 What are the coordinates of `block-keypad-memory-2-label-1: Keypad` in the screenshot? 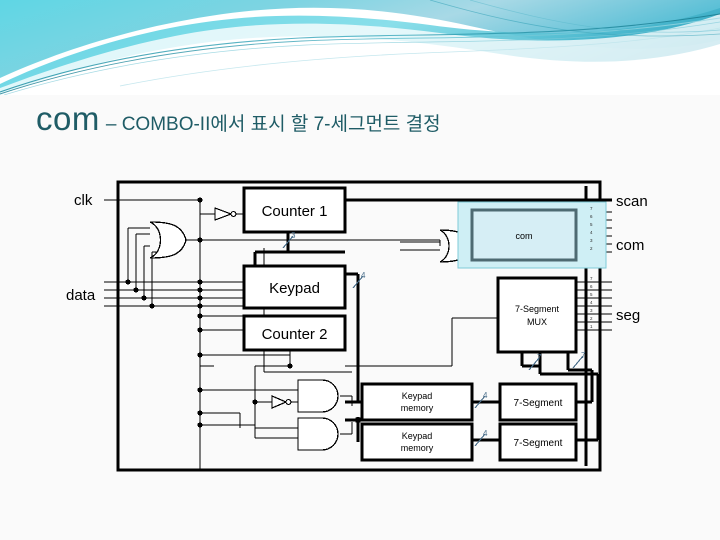 It's located at (417, 436).